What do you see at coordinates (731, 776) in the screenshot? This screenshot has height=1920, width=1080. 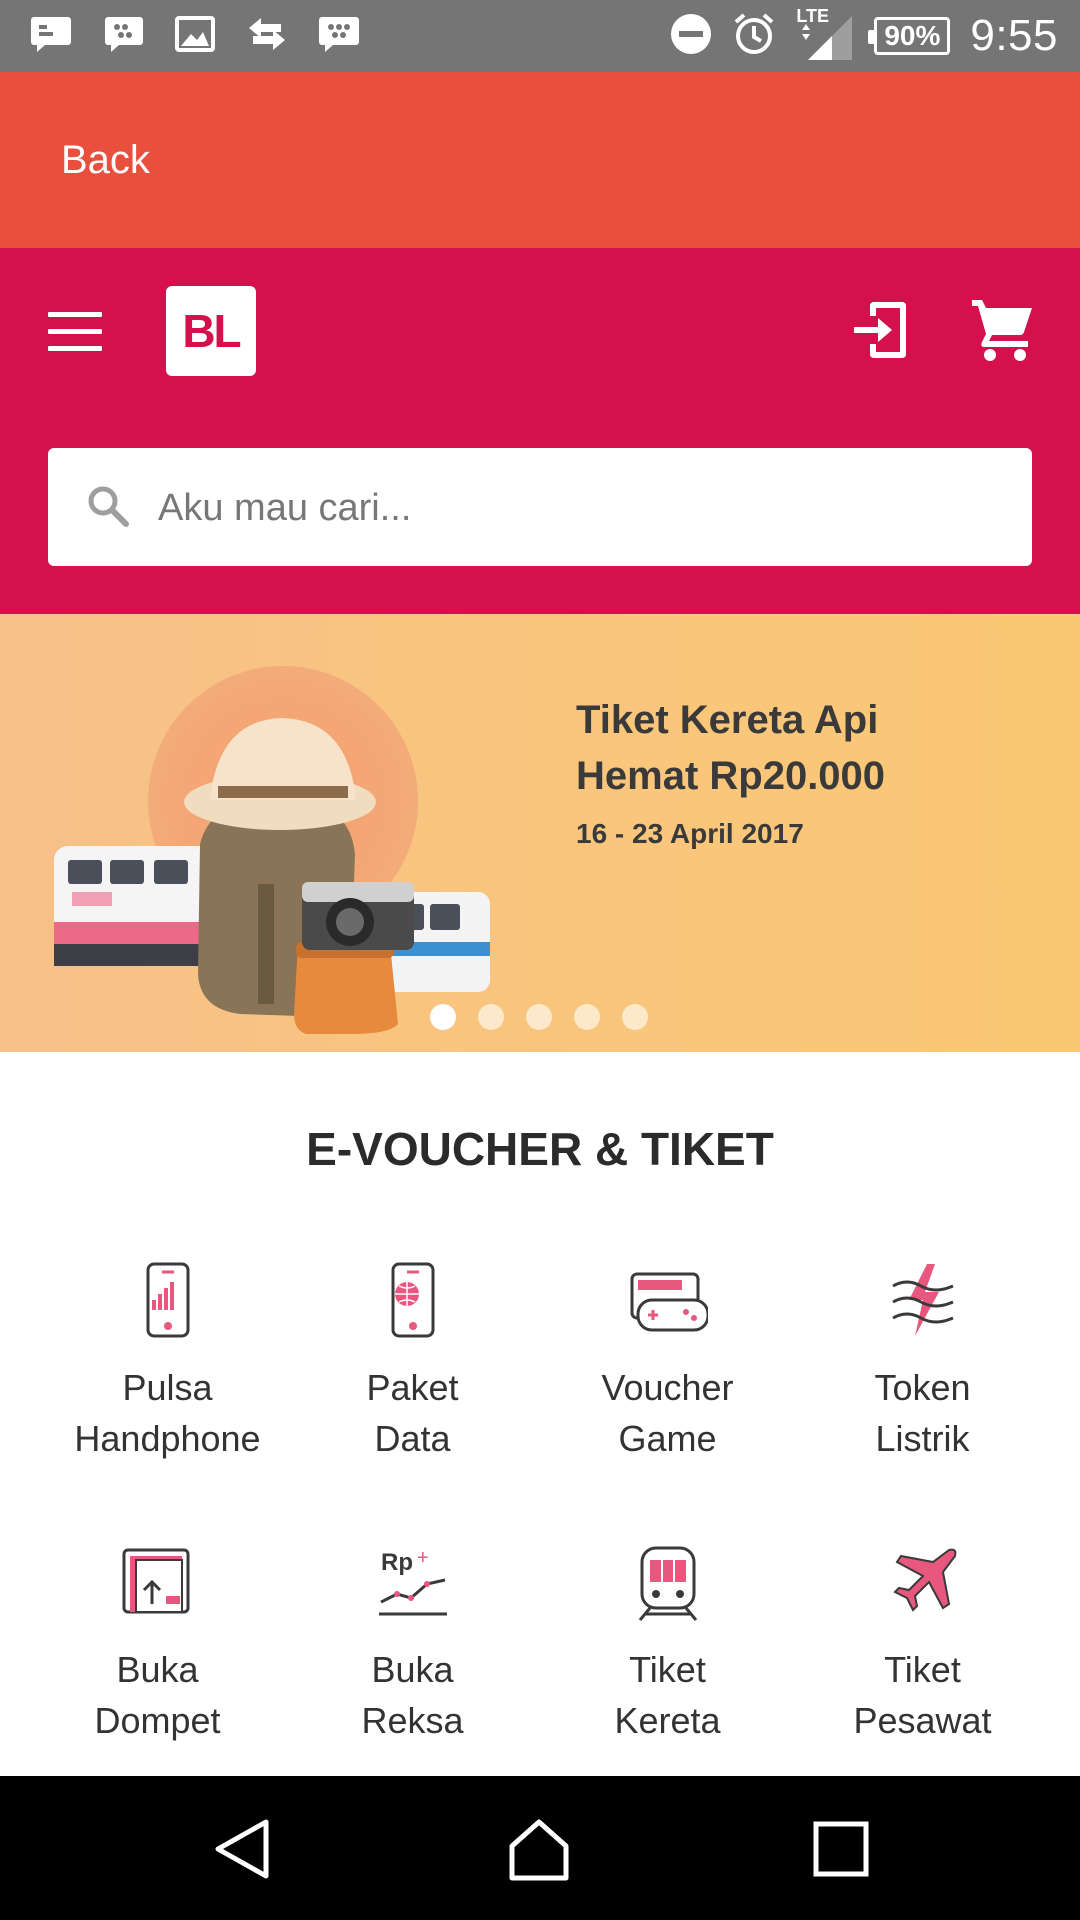 I see `banner-title-line2: Hemat Rp20.000` at bounding box center [731, 776].